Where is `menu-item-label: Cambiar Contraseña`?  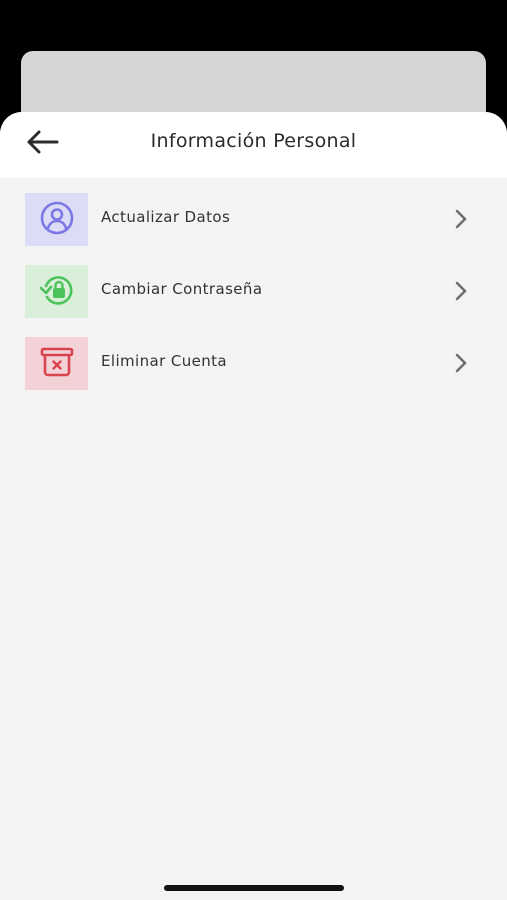 menu-item-label: Cambiar Contraseña is located at coordinates (182, 289).